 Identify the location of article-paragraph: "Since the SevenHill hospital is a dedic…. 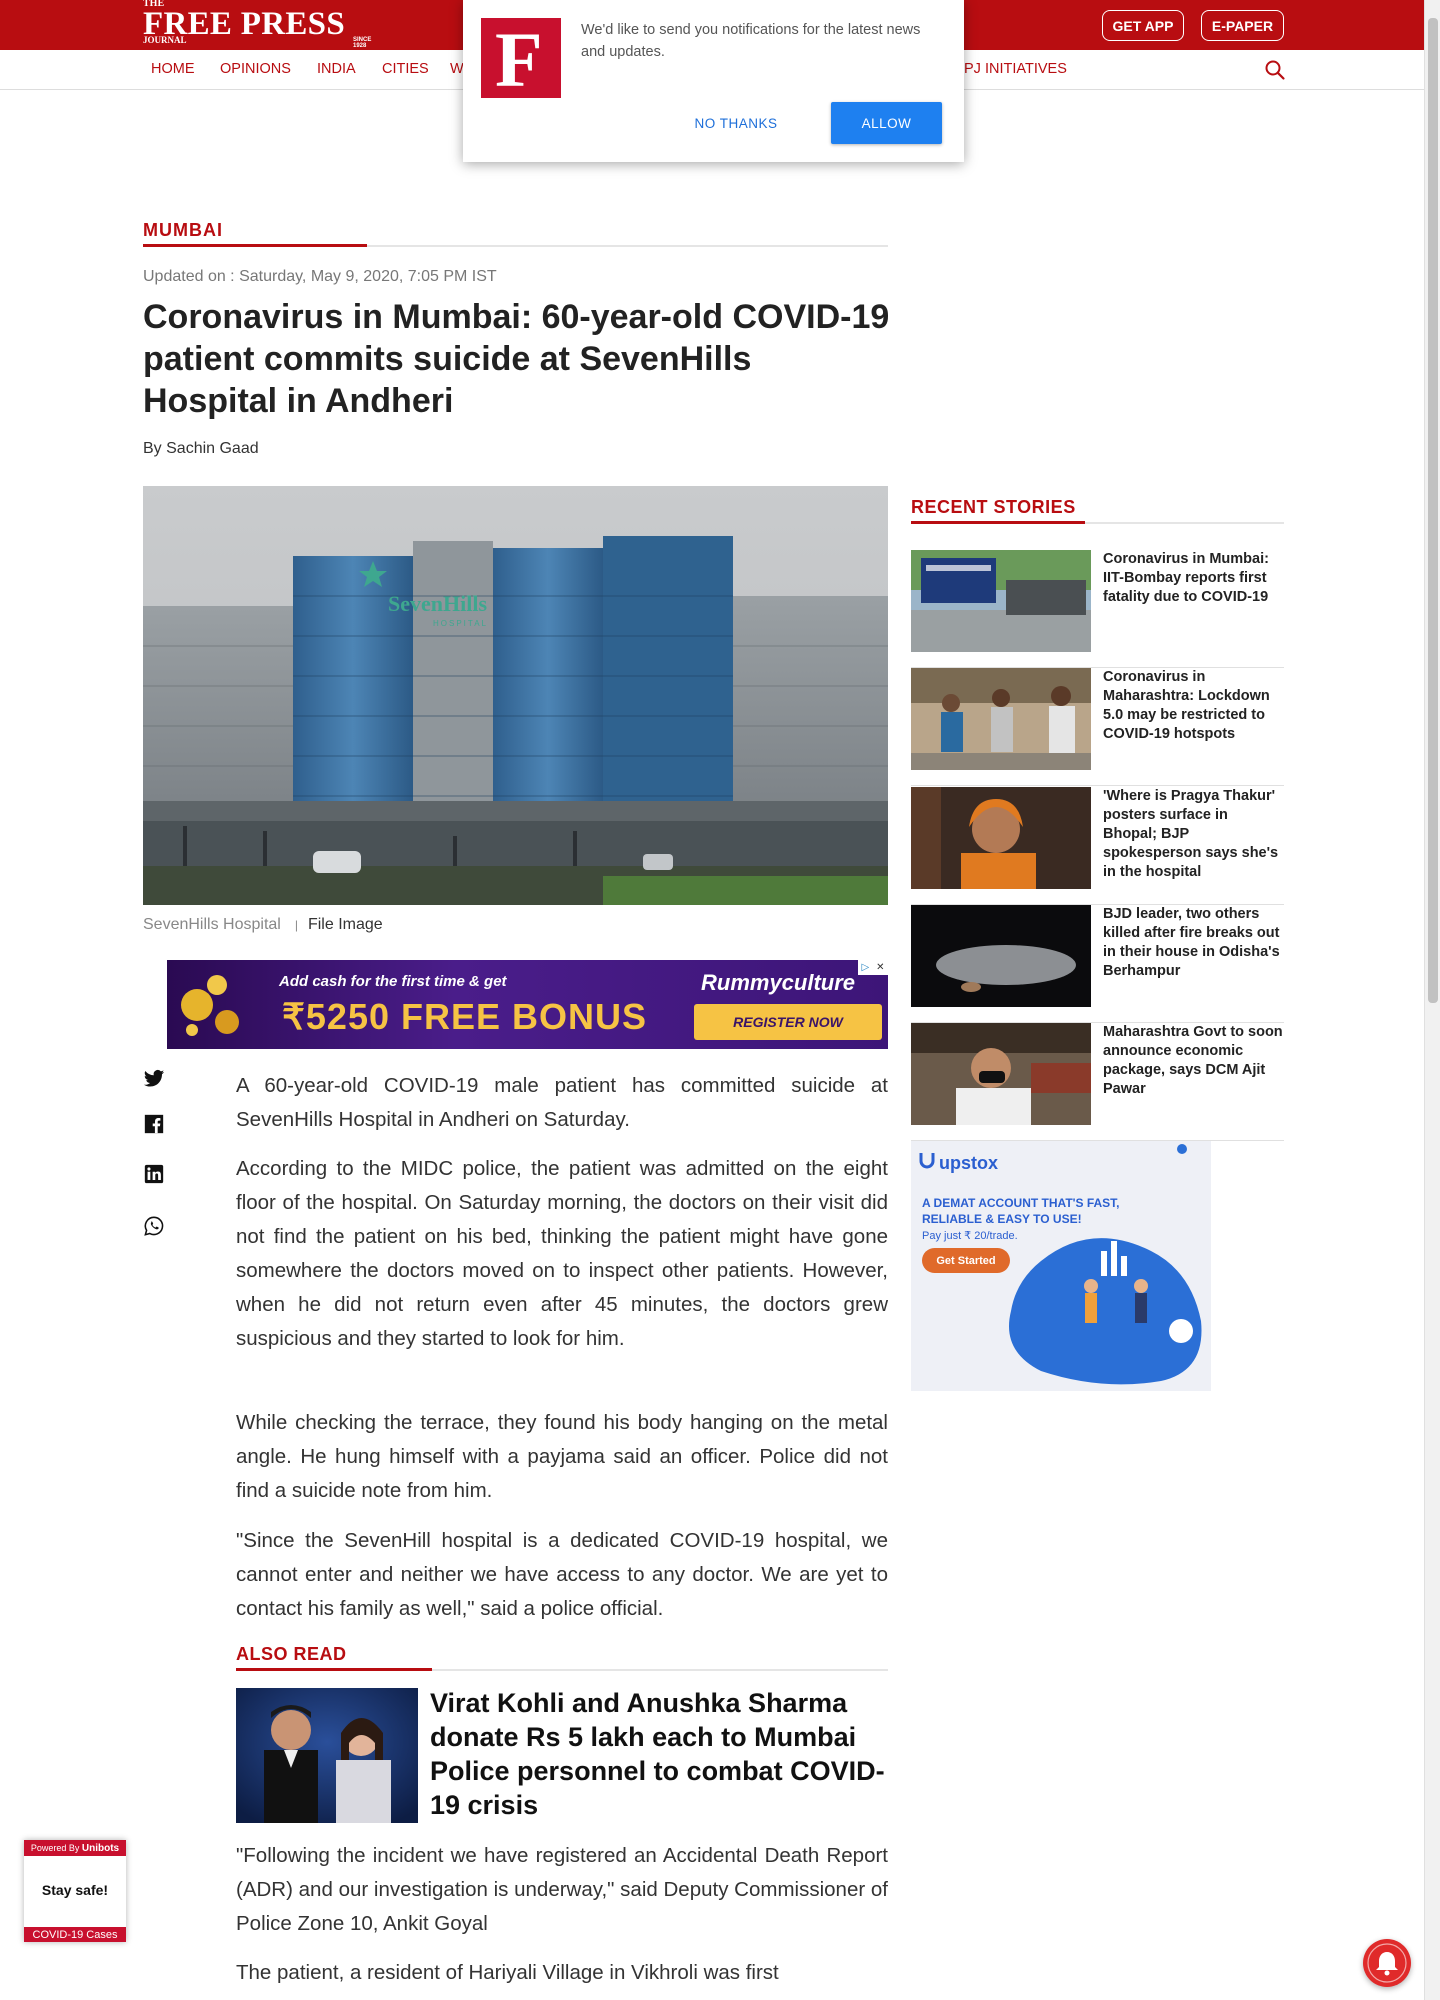
(562, 1574).